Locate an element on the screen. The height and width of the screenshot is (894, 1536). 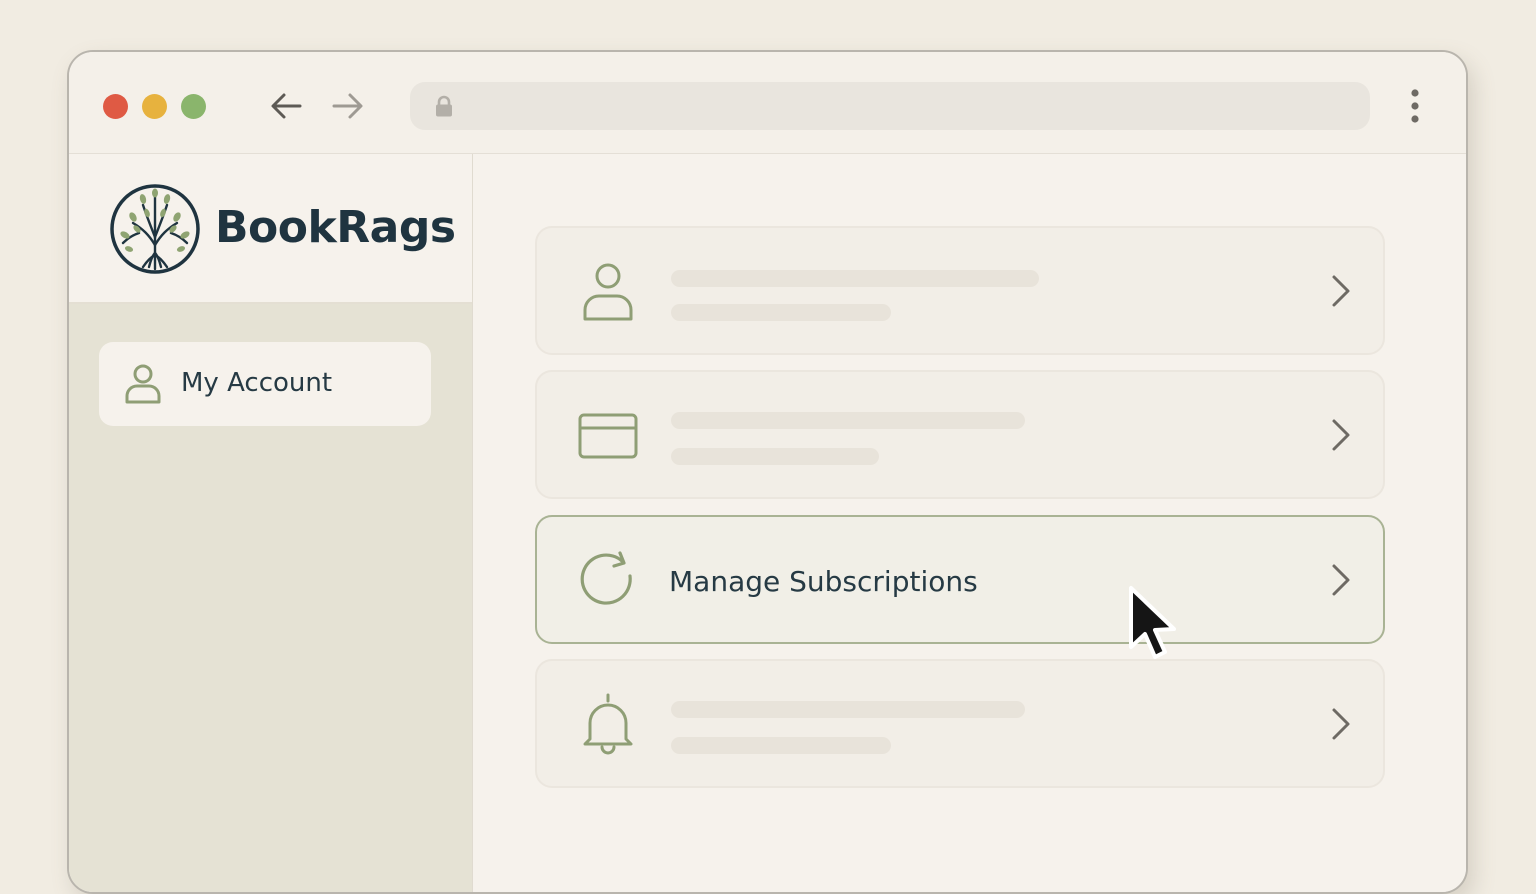
arrow-right-icon is located at coordinates (347, 106).